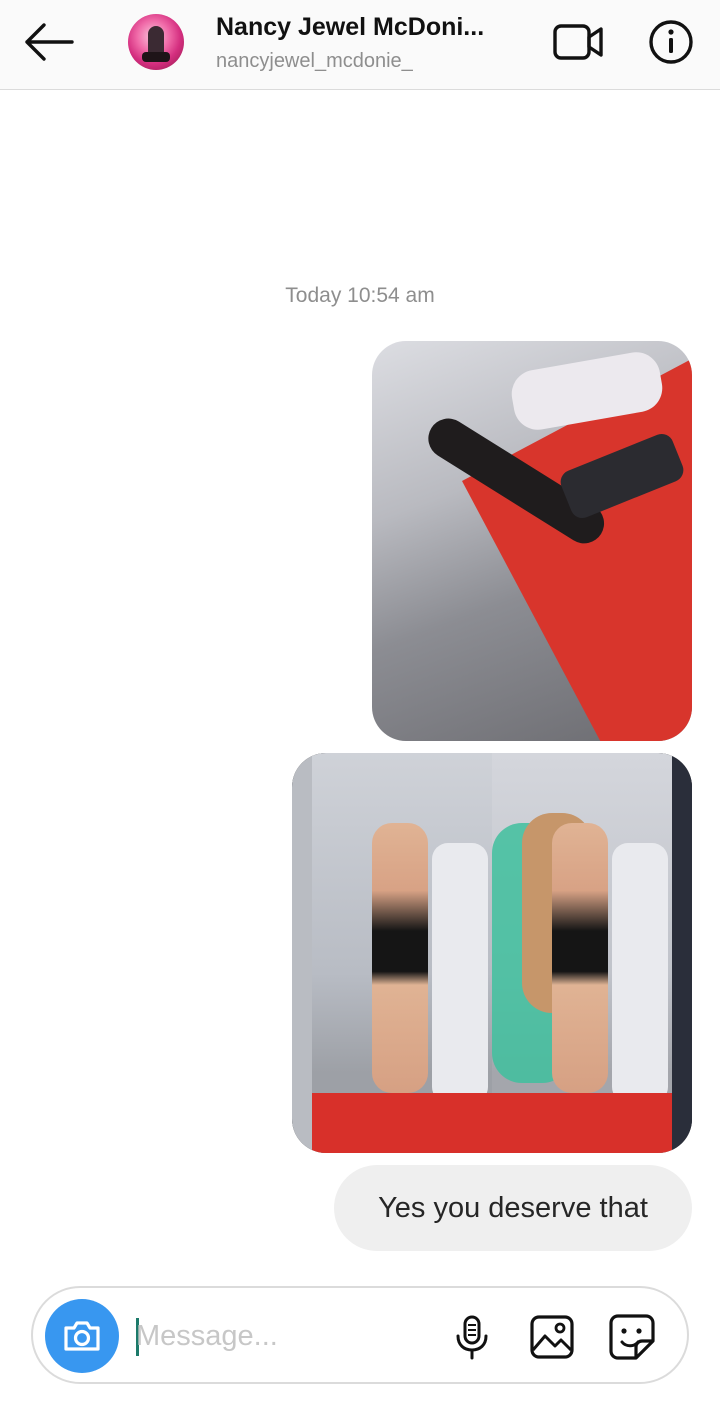 The height and width of the screenshot is (1403, 720). I want to click on photo-panel-right, so click(582, 953).